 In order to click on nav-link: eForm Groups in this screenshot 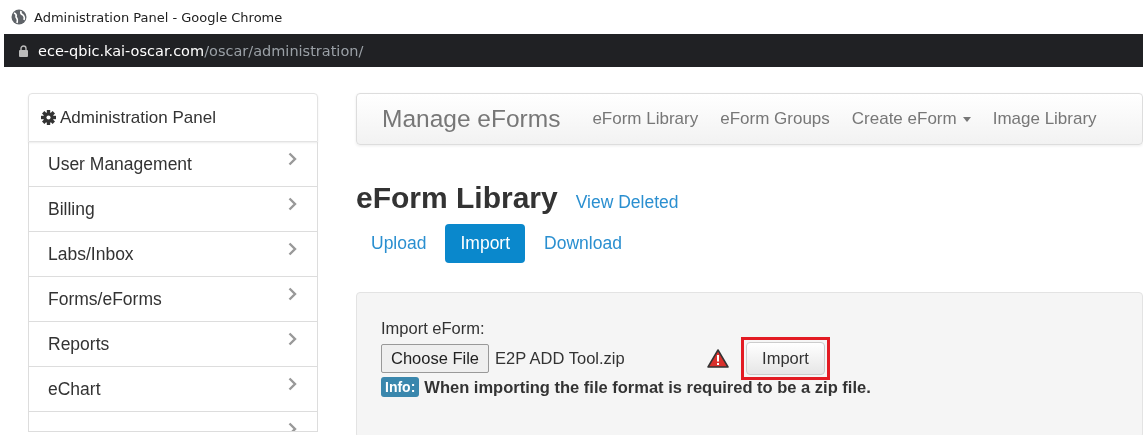, I will do `click(775, 119)`.